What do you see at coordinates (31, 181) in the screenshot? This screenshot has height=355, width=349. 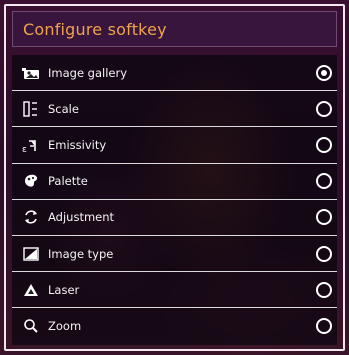 I see `palette-icon` at bounding box center [31, 181].